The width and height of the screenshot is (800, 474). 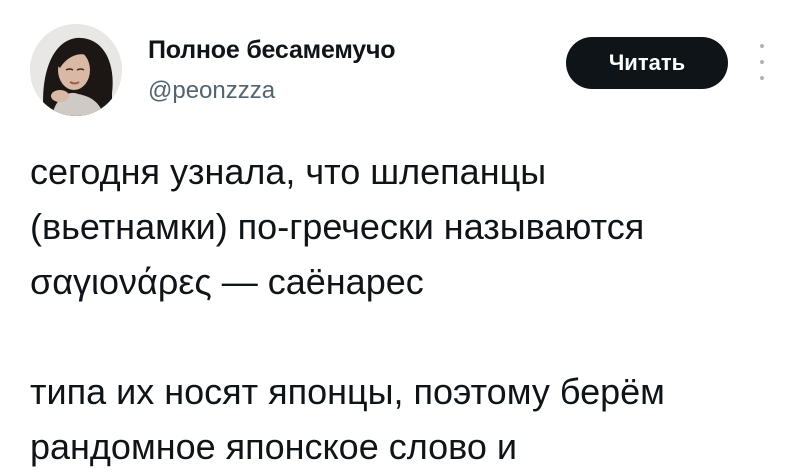 I want to click on avatar, so click(x=76, y=70).